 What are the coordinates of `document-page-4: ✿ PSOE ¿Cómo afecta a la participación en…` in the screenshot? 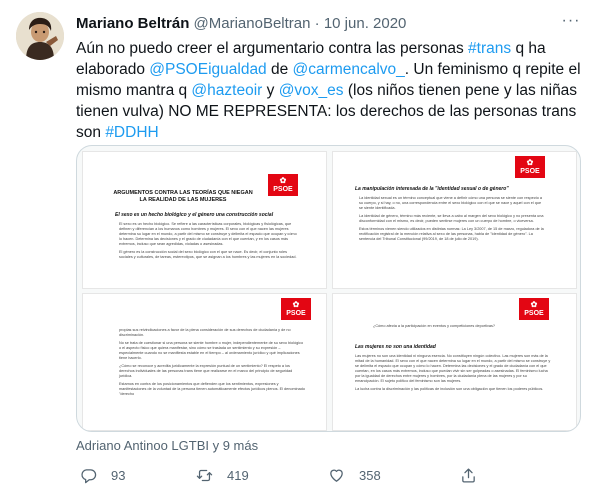 It's located at (454, 362).